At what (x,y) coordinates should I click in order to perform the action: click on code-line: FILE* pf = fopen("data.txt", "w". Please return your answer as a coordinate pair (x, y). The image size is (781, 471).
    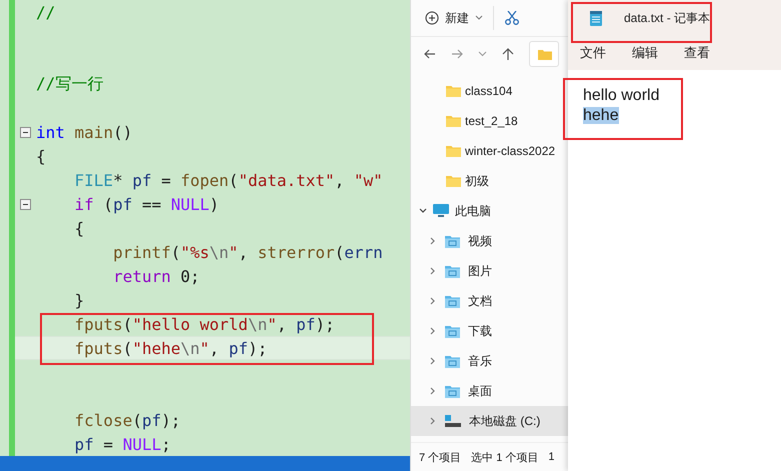
    Looking at the image, I should click on (228, 180).